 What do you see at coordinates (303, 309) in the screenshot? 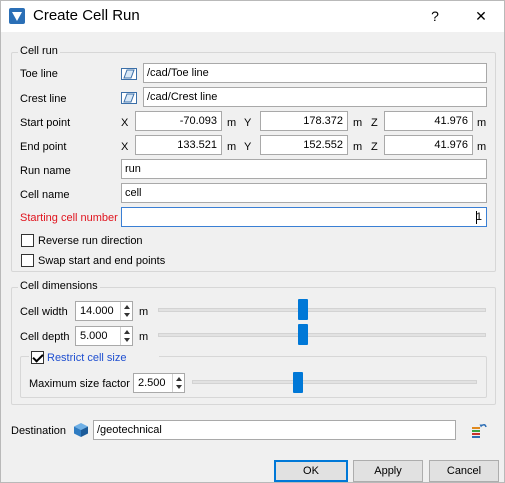
I see `cell-width-slider-thumb` at bounding box center [303, 309].